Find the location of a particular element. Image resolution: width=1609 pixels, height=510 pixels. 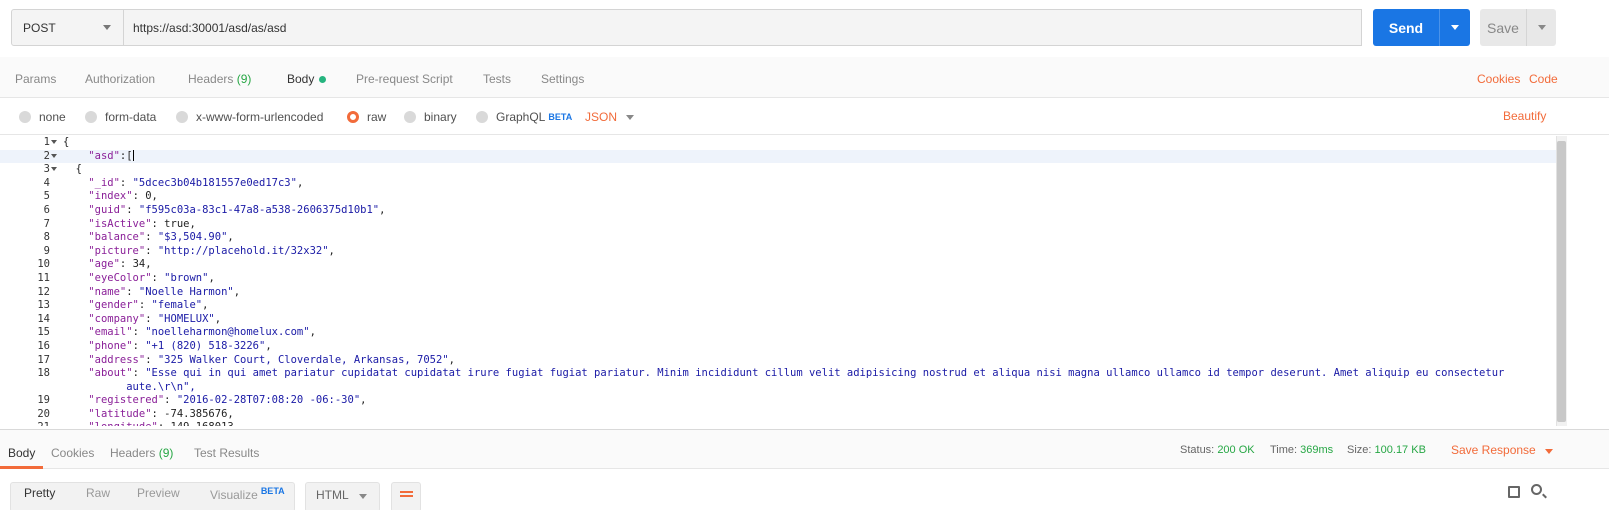

body-indicator-dot is located at coordinates (323, 80).